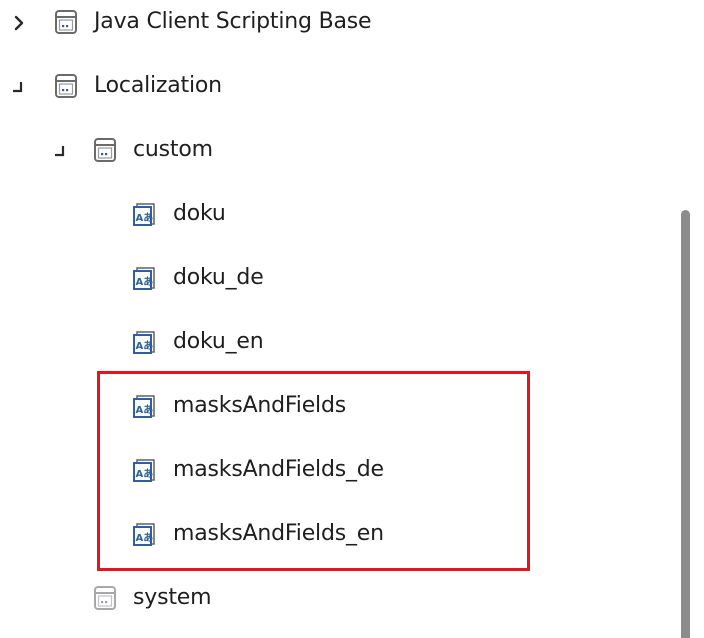  I want to click on tree-item-localization: Localization, so click(130, 87).